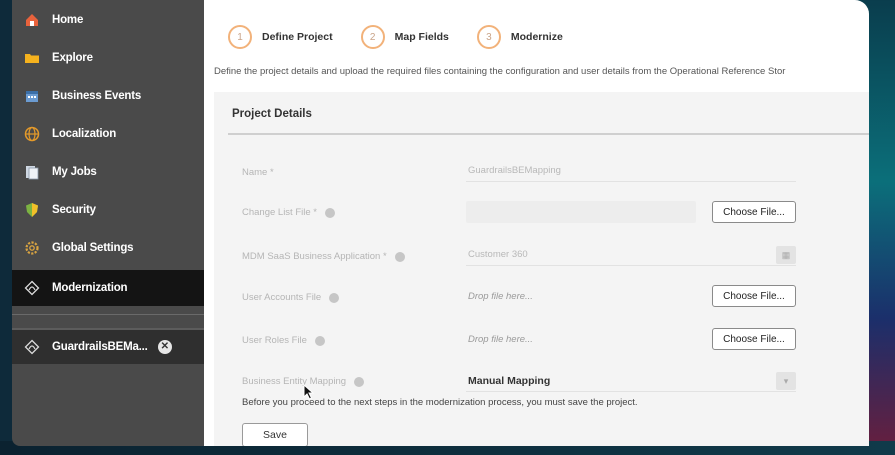 This screenshot has height=455, width=895. What do you see at coordinates (240, 37) in the screenshot?
I see `step-number: 1` at bounding box center [240, 37].